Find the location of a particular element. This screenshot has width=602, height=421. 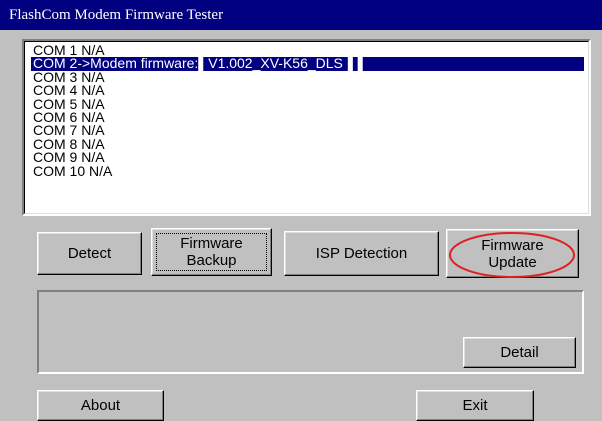

firmware-update-button-label: Firmware Update is located at coordinates (512, 253).